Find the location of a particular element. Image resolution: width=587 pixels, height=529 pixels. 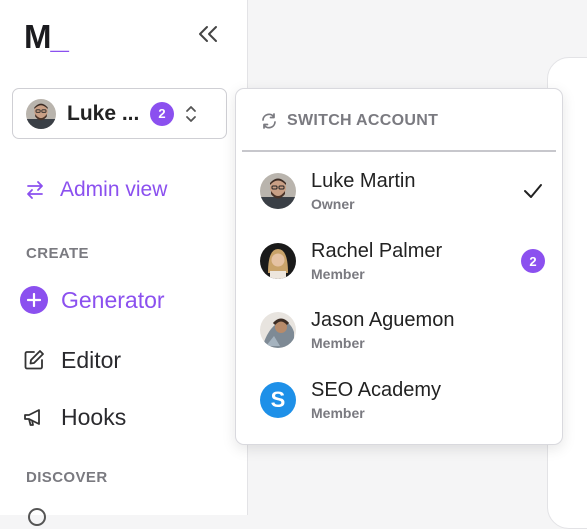

swap-arrows-icon is located at coordinates (35, 190).